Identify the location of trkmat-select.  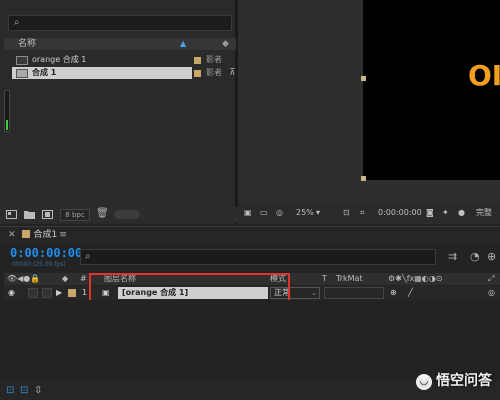
(354, 293).